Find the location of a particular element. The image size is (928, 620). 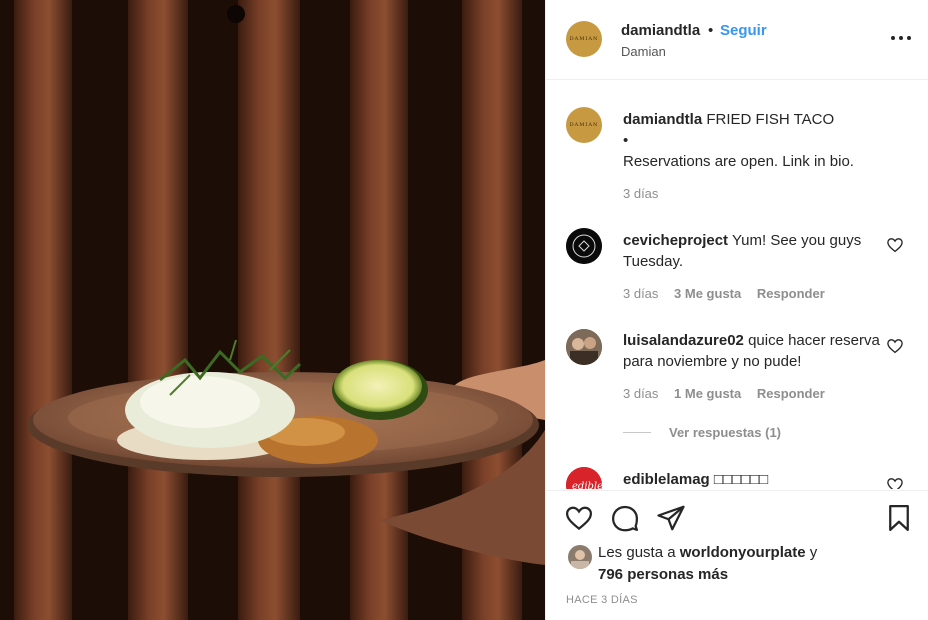

liker-username: worldonyourplate is located at coordinates (743, 552).